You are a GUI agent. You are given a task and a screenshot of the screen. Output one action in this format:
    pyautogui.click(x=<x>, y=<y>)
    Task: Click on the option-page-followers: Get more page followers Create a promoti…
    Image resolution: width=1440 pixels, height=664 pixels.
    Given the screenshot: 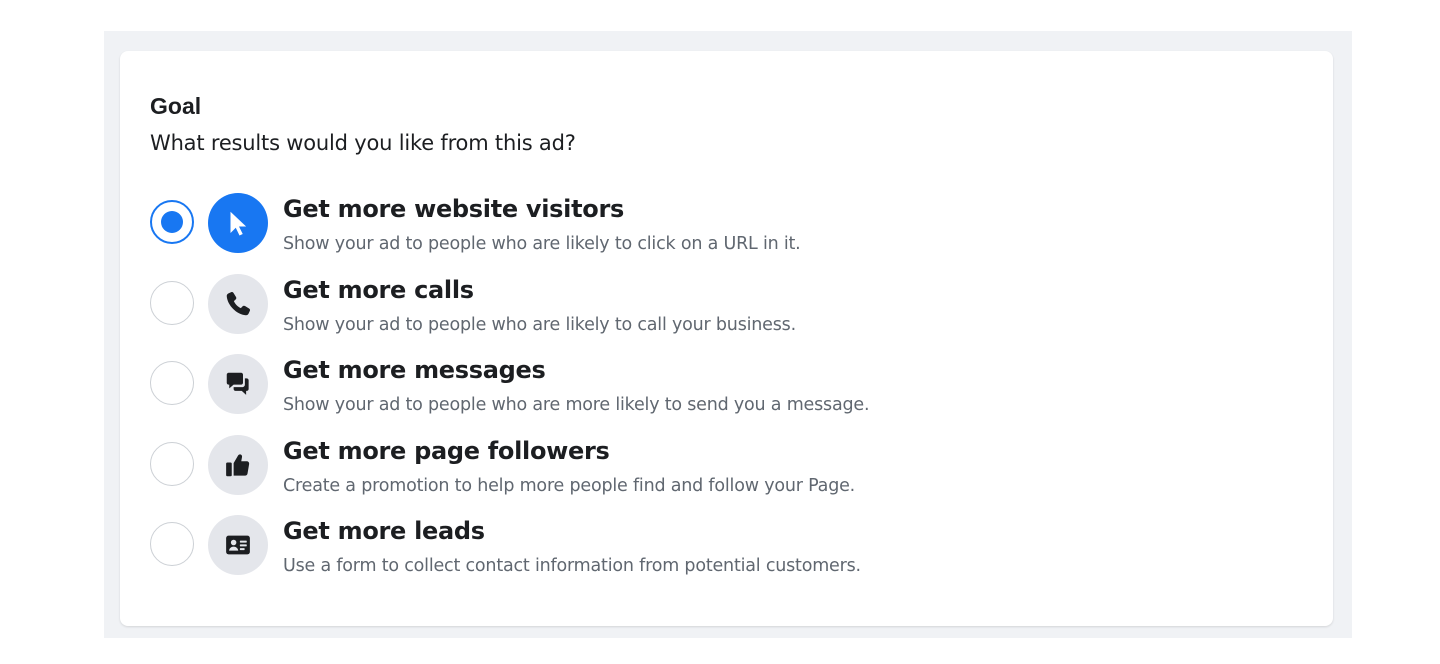 What is the action you would take?
    pyautogui.click(x=725, y=473)
    